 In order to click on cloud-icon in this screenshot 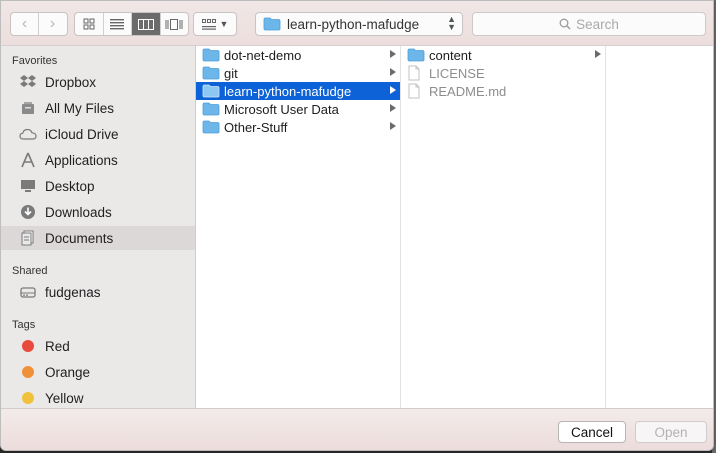, I will do `click(28, 134)`.